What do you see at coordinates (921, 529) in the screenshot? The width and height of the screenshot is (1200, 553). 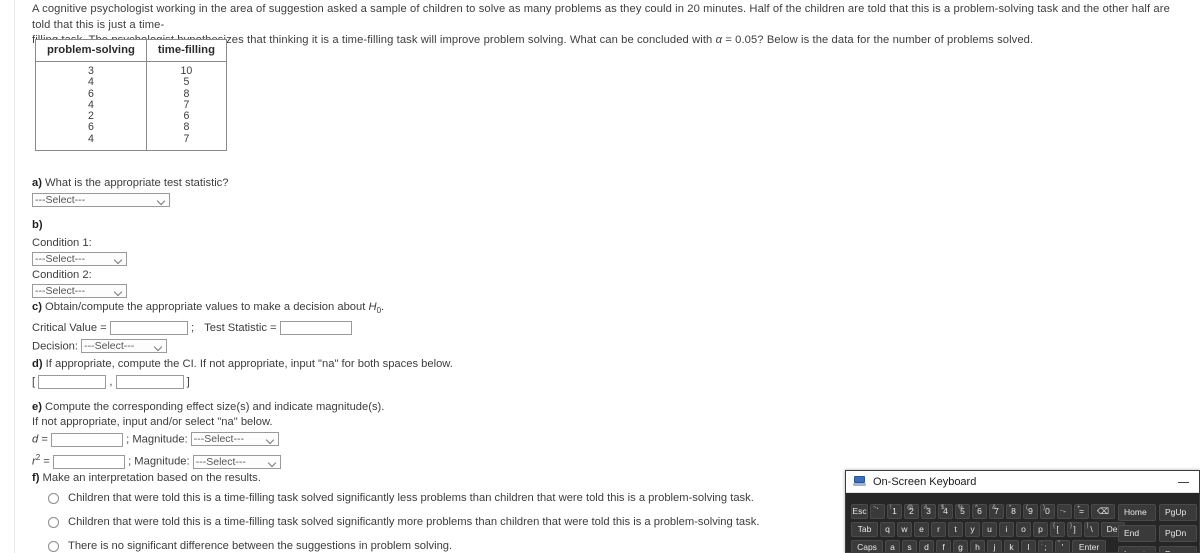 I see `osk-key-e: e` at bounding box center [921, 529].